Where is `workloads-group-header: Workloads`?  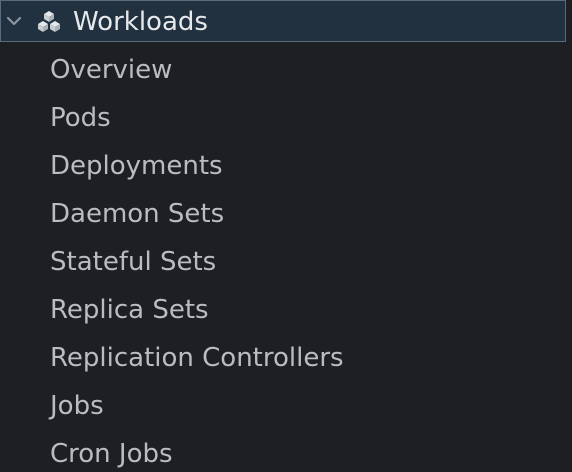 workloads-group-header: Workloads is located at coordinates (283, 21).